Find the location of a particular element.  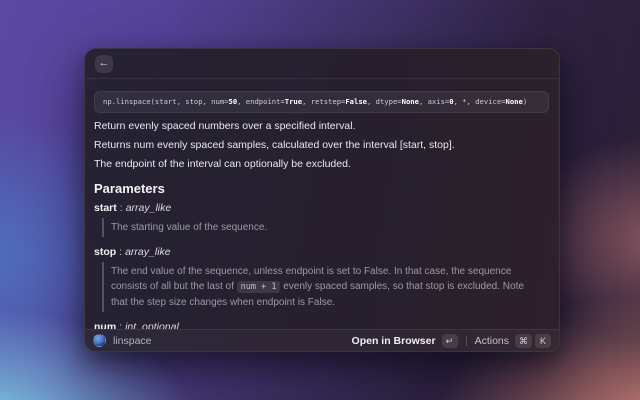

param-term: stop: array_like is located at coordinates (321, 252).